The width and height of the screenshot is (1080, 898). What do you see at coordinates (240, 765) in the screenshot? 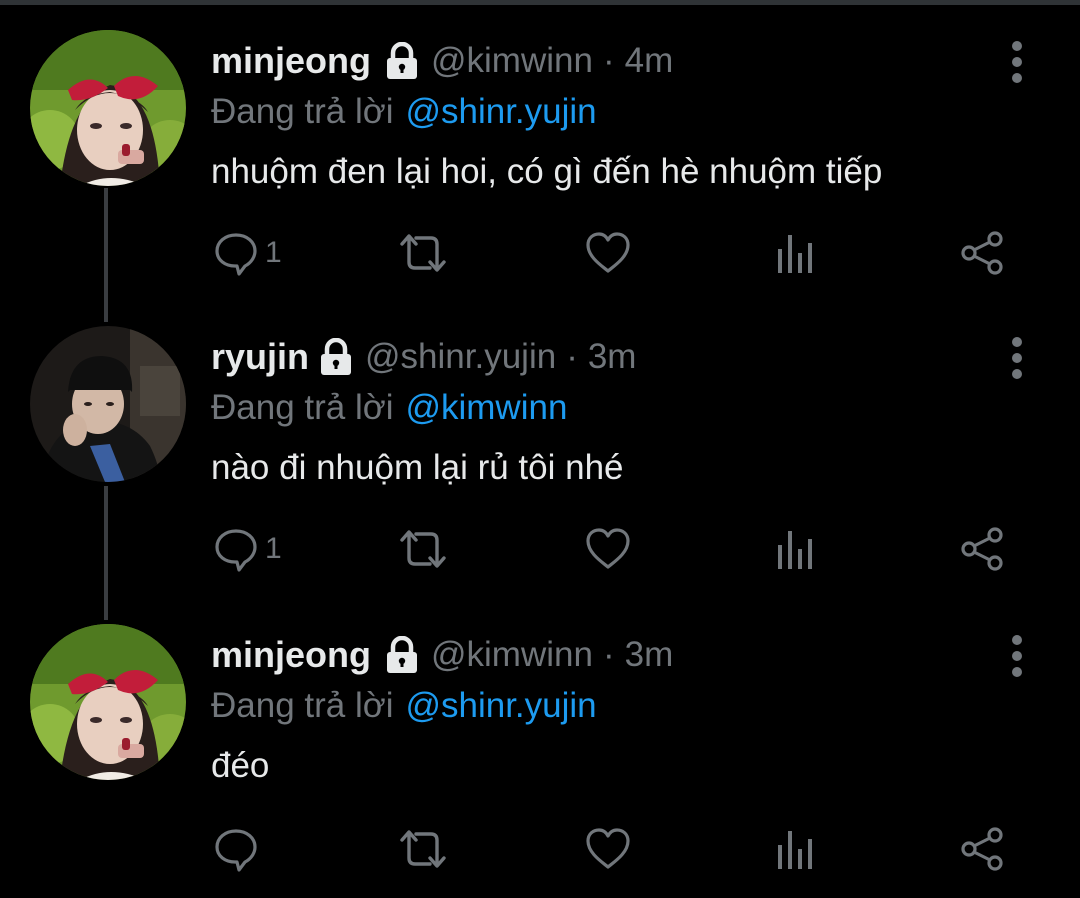
I see `tweet-text: đéo` at bounding box center [240, 765].